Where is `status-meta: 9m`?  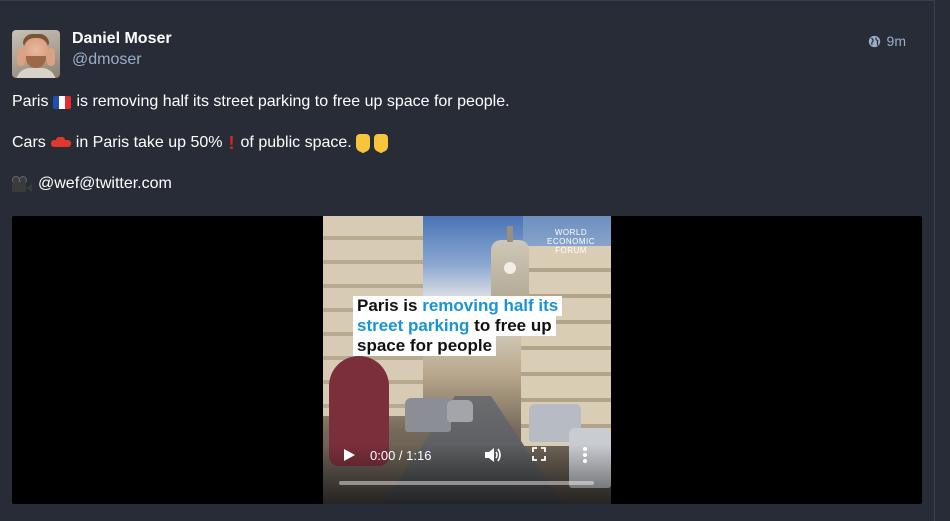 status-meta: 9m is located at coordinates (887, 41).